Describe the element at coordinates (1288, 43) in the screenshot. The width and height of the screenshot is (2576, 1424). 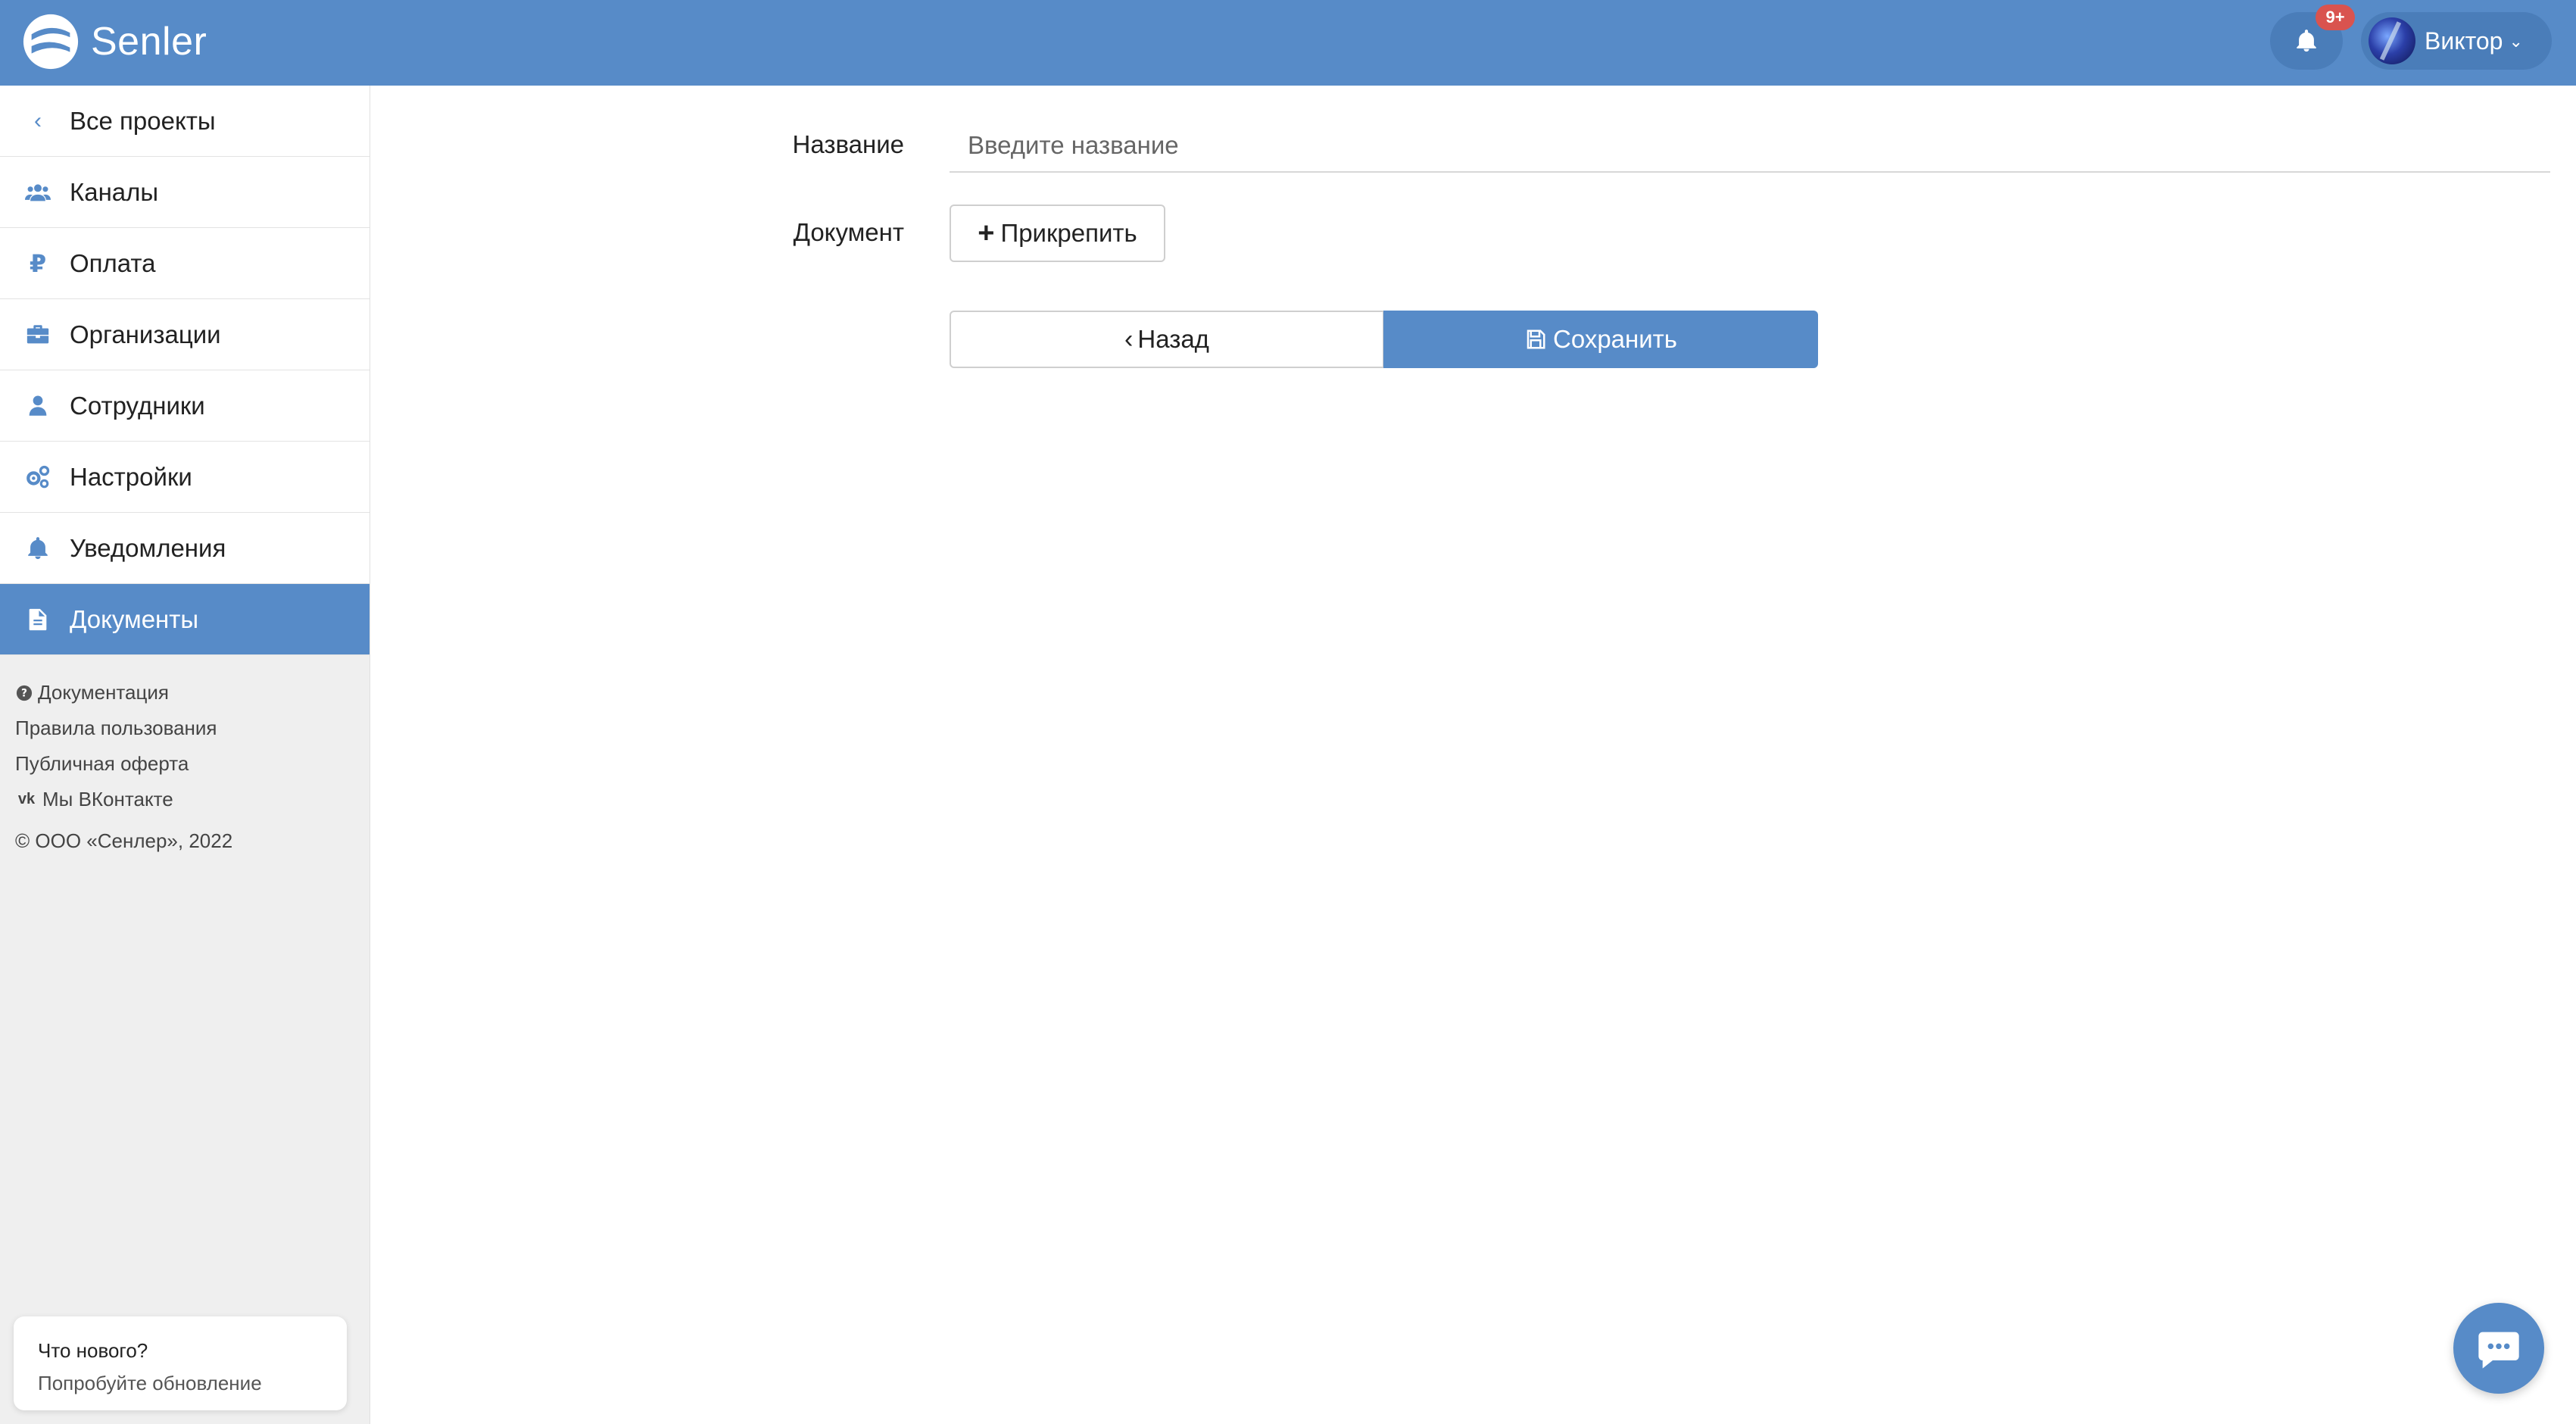
I see `top-header: Senler 9+ Виктор ⌄` at that location.